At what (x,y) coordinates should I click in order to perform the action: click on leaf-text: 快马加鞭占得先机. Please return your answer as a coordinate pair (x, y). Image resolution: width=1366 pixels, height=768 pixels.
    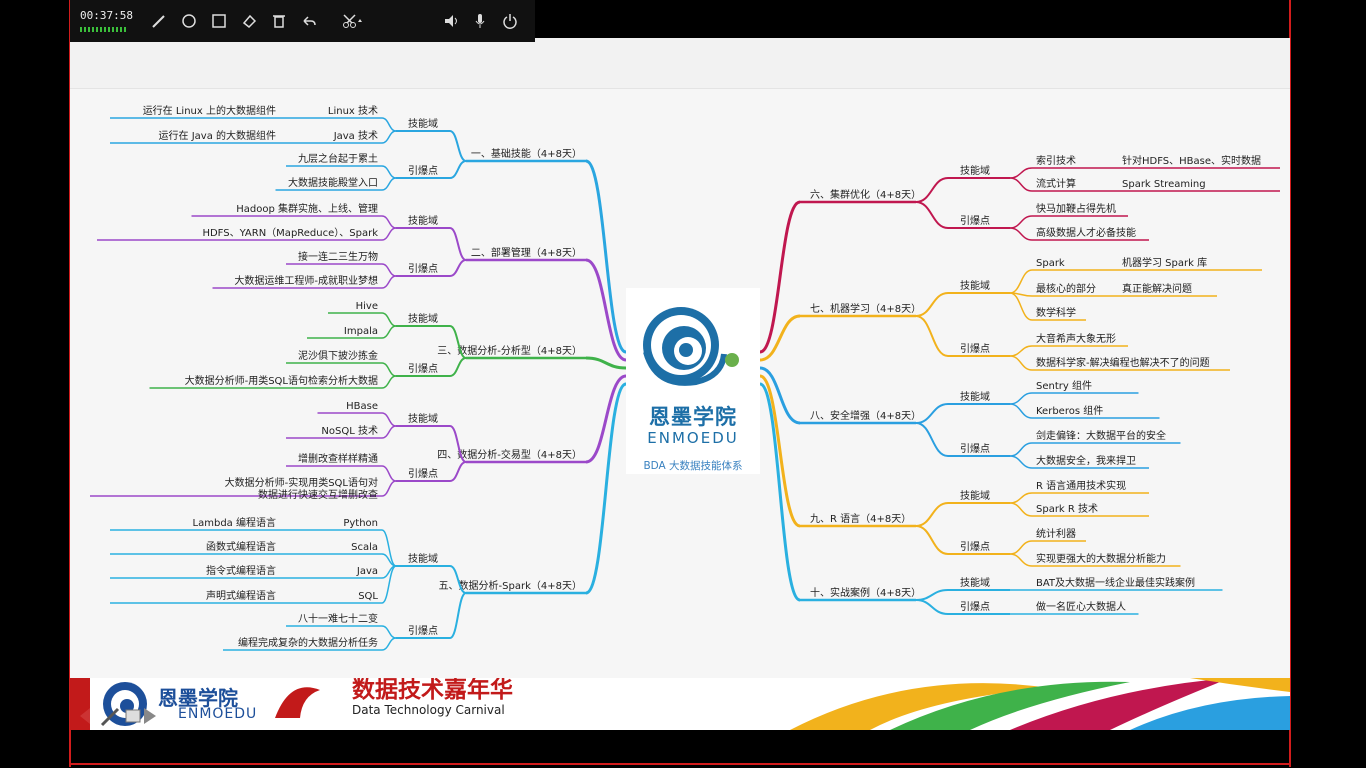
    Looking at the image, I should click on (1076, 208).